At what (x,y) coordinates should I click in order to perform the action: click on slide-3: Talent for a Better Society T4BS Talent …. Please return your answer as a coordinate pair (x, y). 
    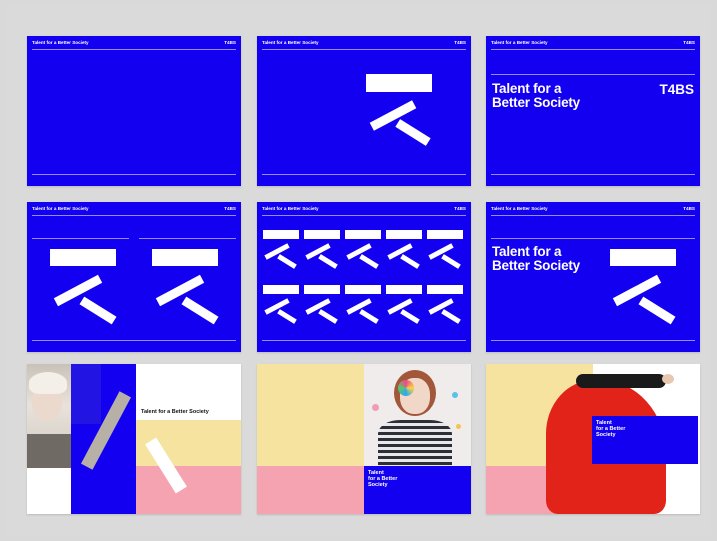
    Looking at the image, I should click on (593, 111).